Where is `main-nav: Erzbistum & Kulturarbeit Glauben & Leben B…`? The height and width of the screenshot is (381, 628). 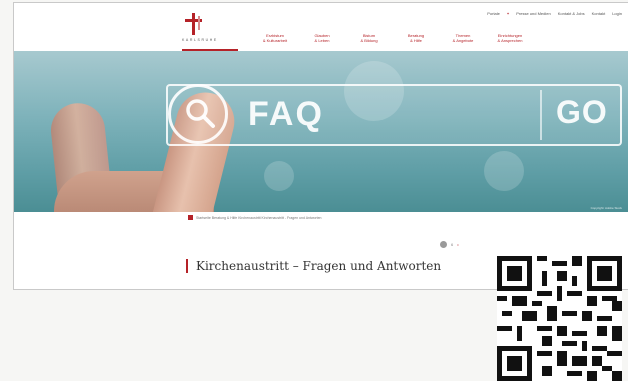
main-nav: Erzbistum & Kulturarbeit Glauben & Leben B… is located at coordinates (392, 38).